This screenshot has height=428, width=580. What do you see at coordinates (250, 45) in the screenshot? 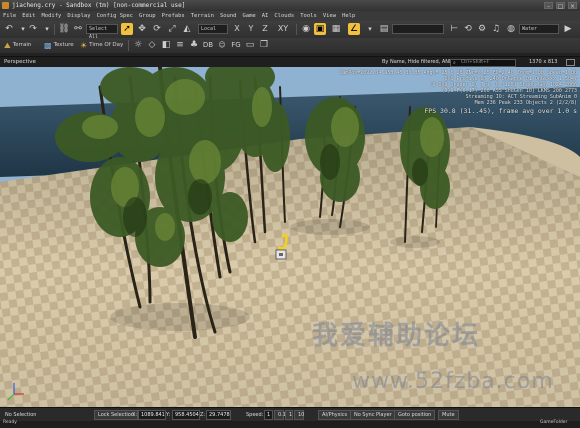
I see `console-icon: ▭` at bounding box center [250, 45].